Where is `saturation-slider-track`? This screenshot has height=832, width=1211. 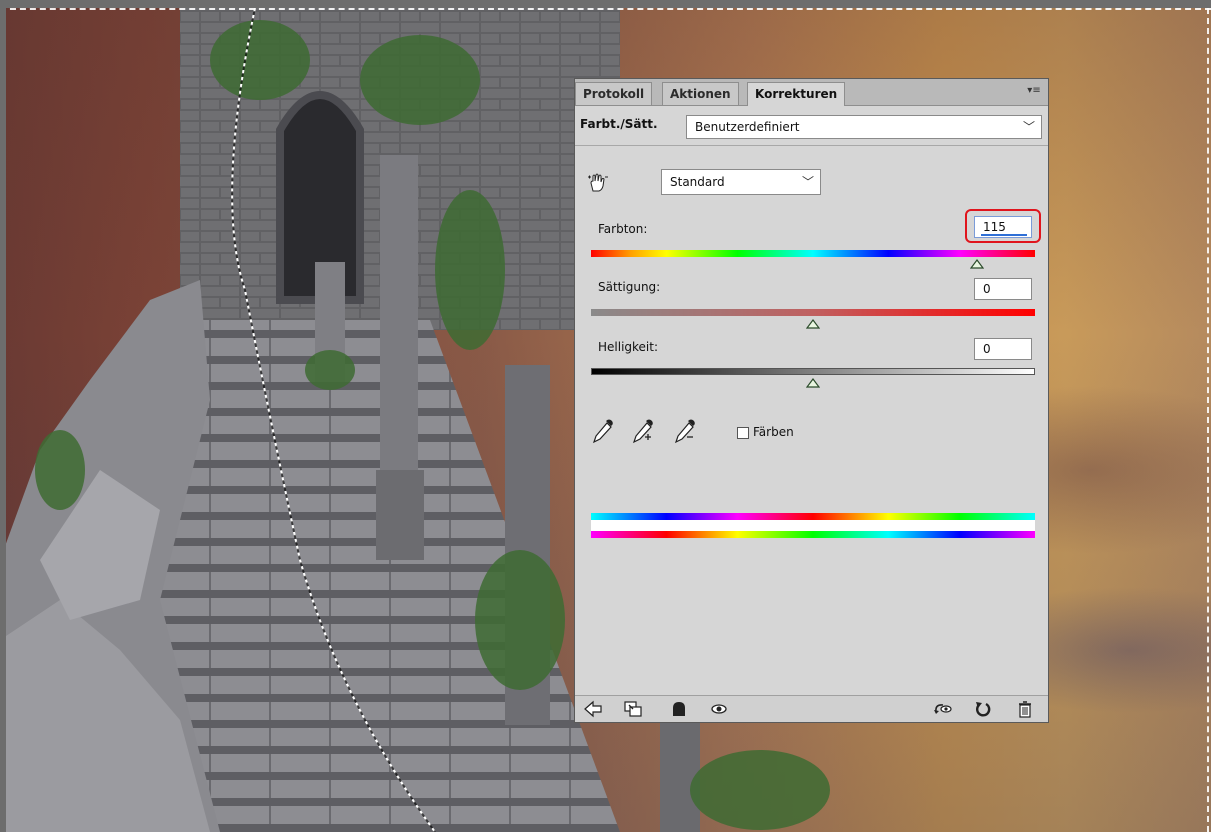 saturation-slider-track is located at coordinates (813, 312).